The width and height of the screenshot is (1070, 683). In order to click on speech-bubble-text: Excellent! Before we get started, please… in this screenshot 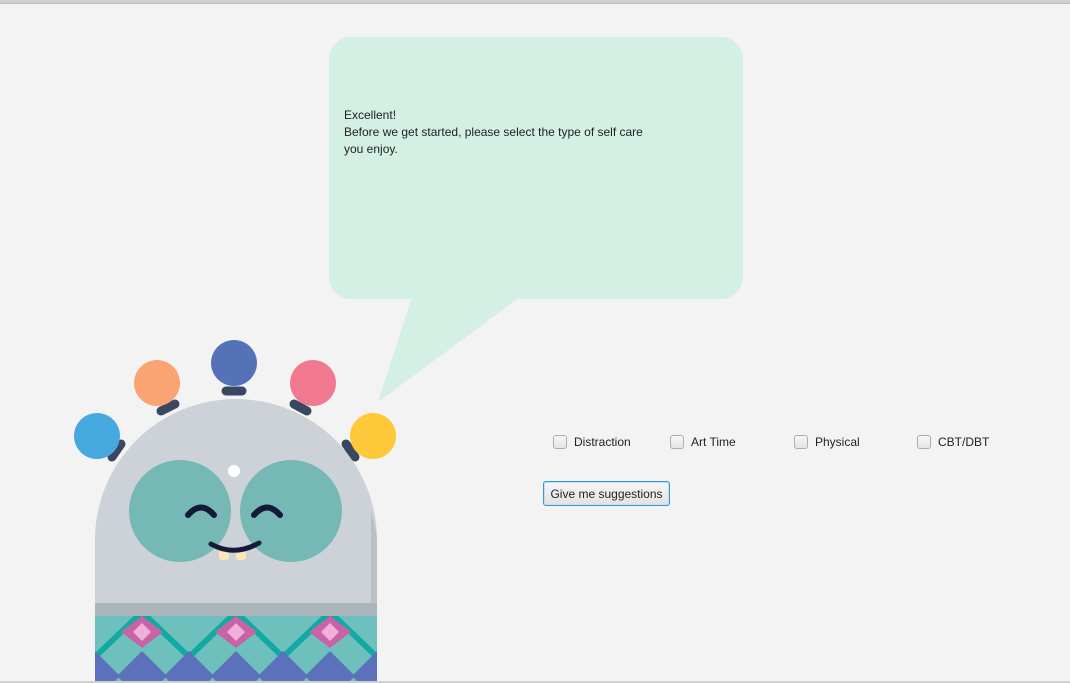, I will do `click(499, 132)`.